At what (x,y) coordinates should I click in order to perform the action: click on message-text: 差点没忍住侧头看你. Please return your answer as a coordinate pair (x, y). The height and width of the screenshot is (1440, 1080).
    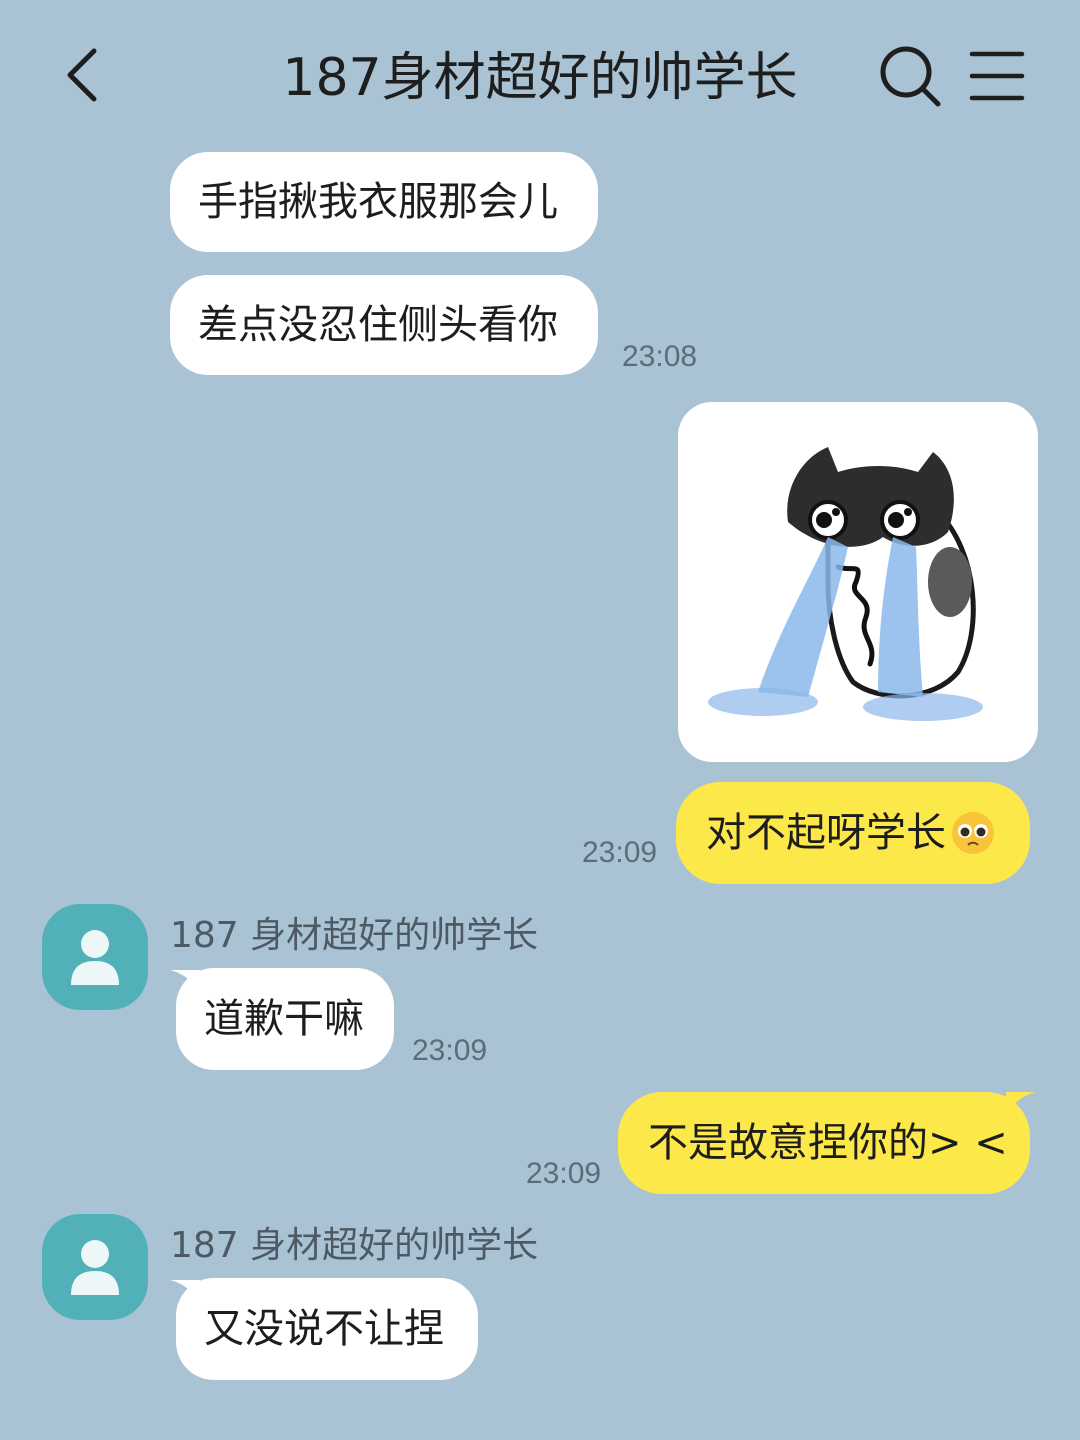
    Looking at the image, I should click on (378, 325).